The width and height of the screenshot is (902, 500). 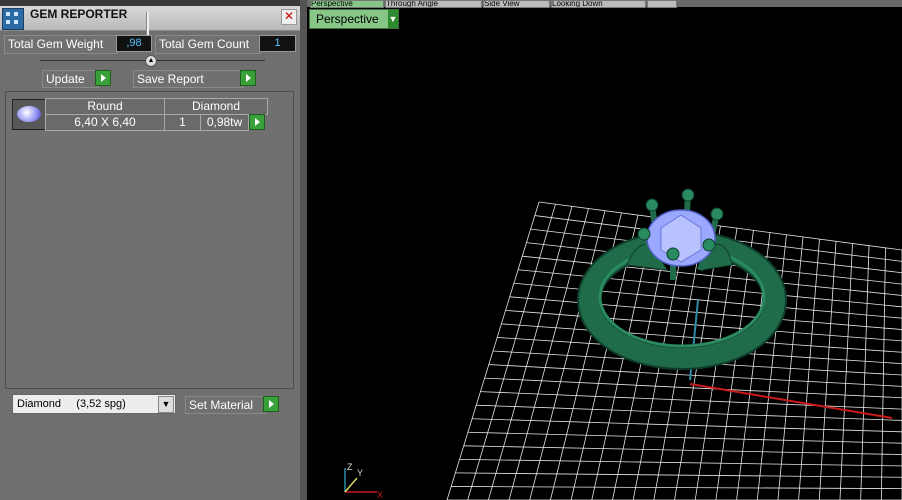 What do you see at coordinates (13, 19) in the screenshot?
I see `gem-reporter-app-icon` at bounding box center [13, 19].